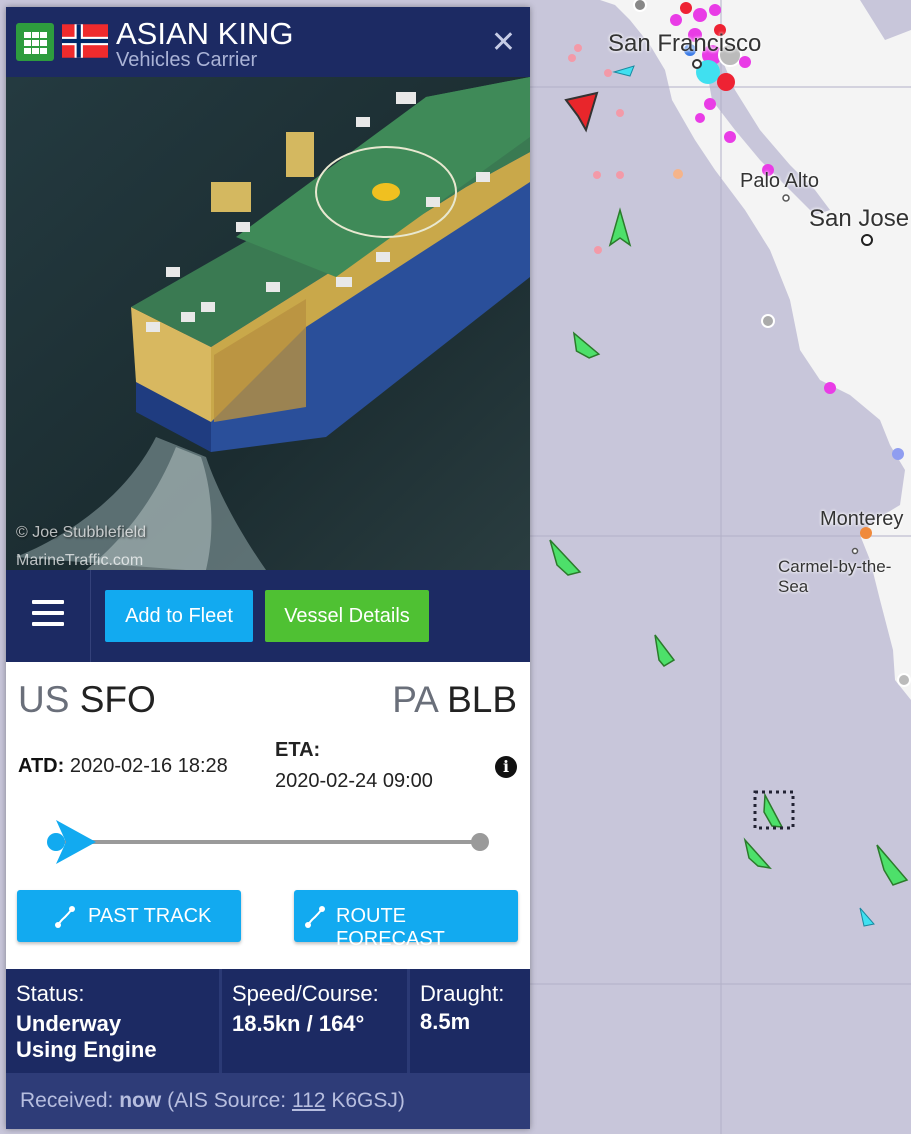  What do you see at coordinates (503, 42) in the screenshot?
I see `close-icon: ✕` at bounding box center [503, 42].